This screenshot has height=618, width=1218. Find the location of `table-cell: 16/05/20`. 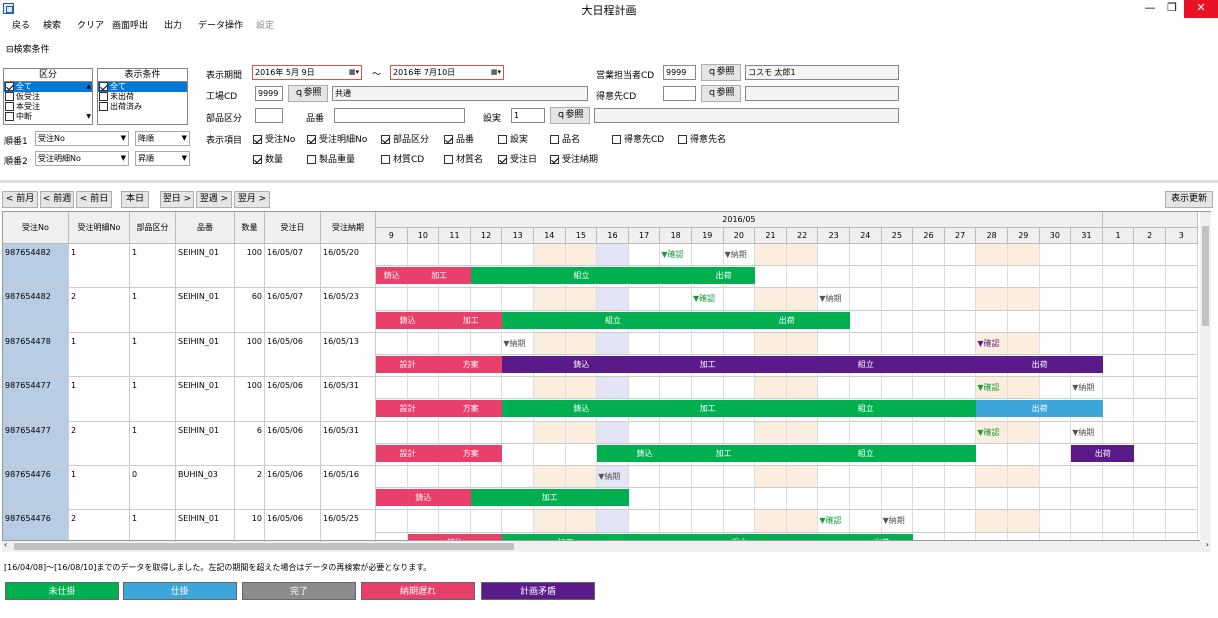

table-cell: 16/05/20 is located at coordinates (348, 266).